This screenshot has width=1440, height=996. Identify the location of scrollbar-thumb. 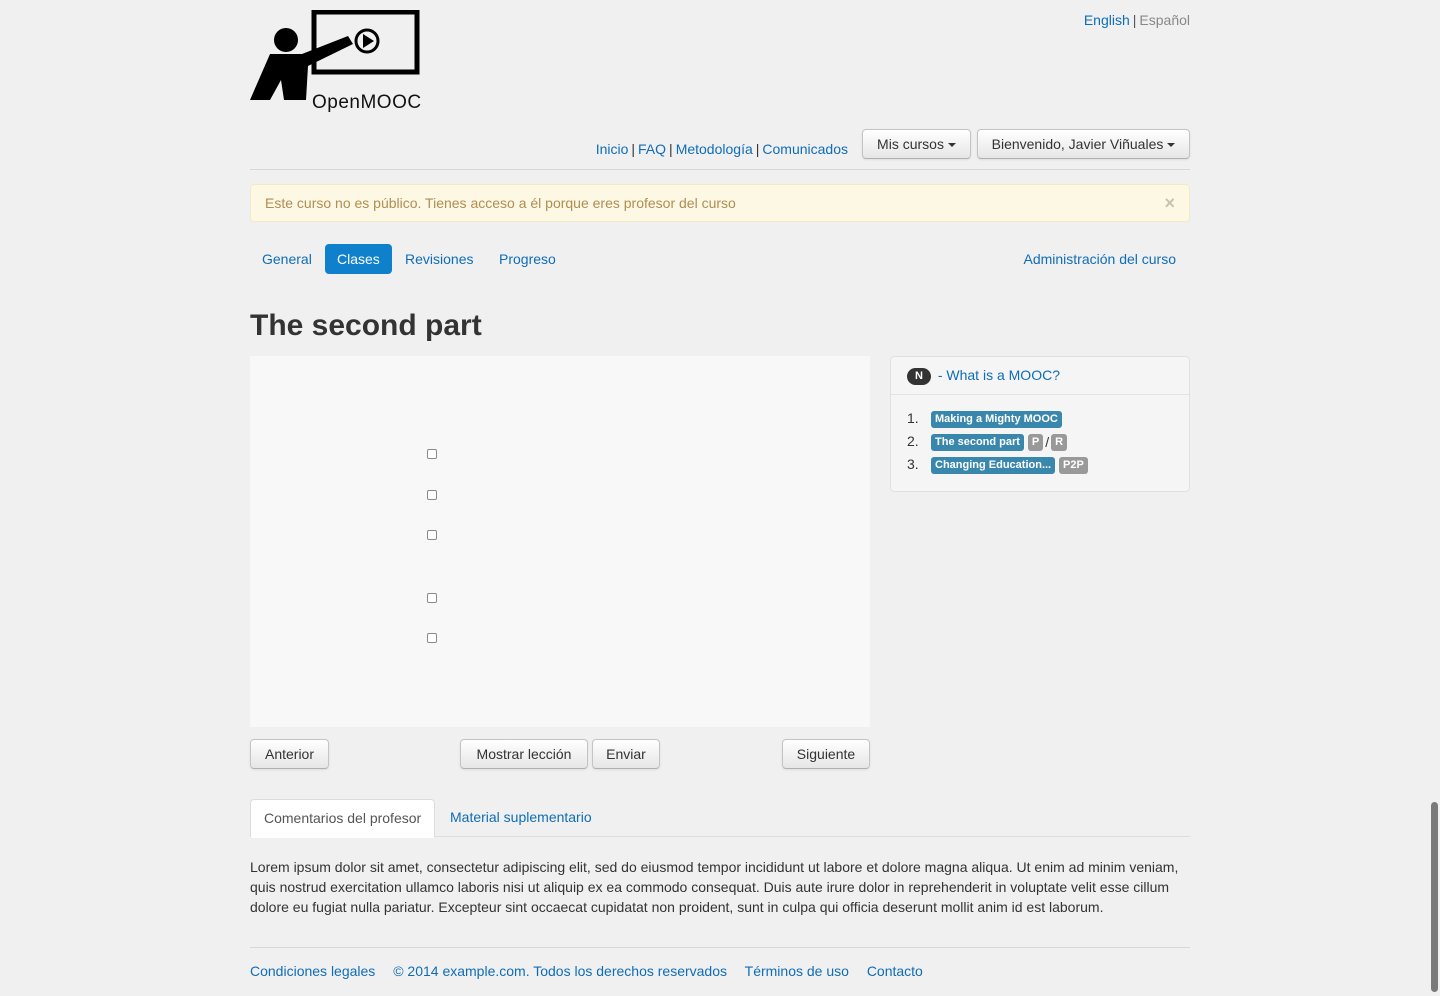
(1434, 897).